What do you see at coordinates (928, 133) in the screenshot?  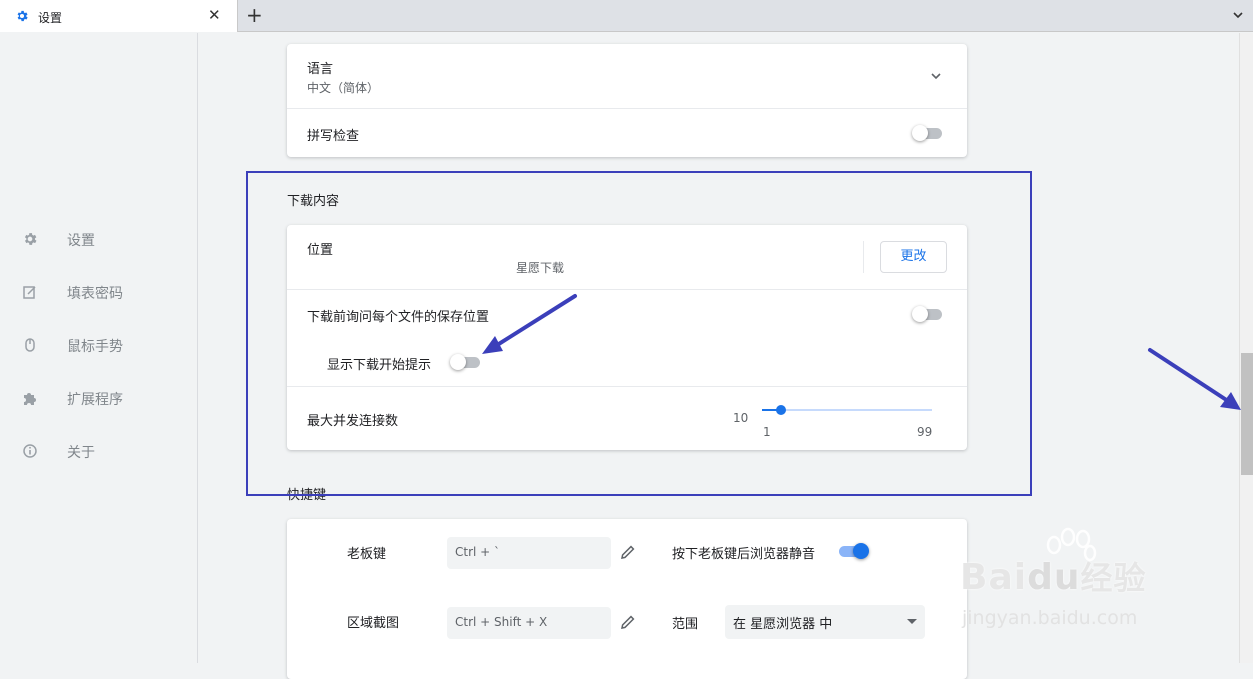 I see `spellcheck-toggle` at bounding box center [928, 133].